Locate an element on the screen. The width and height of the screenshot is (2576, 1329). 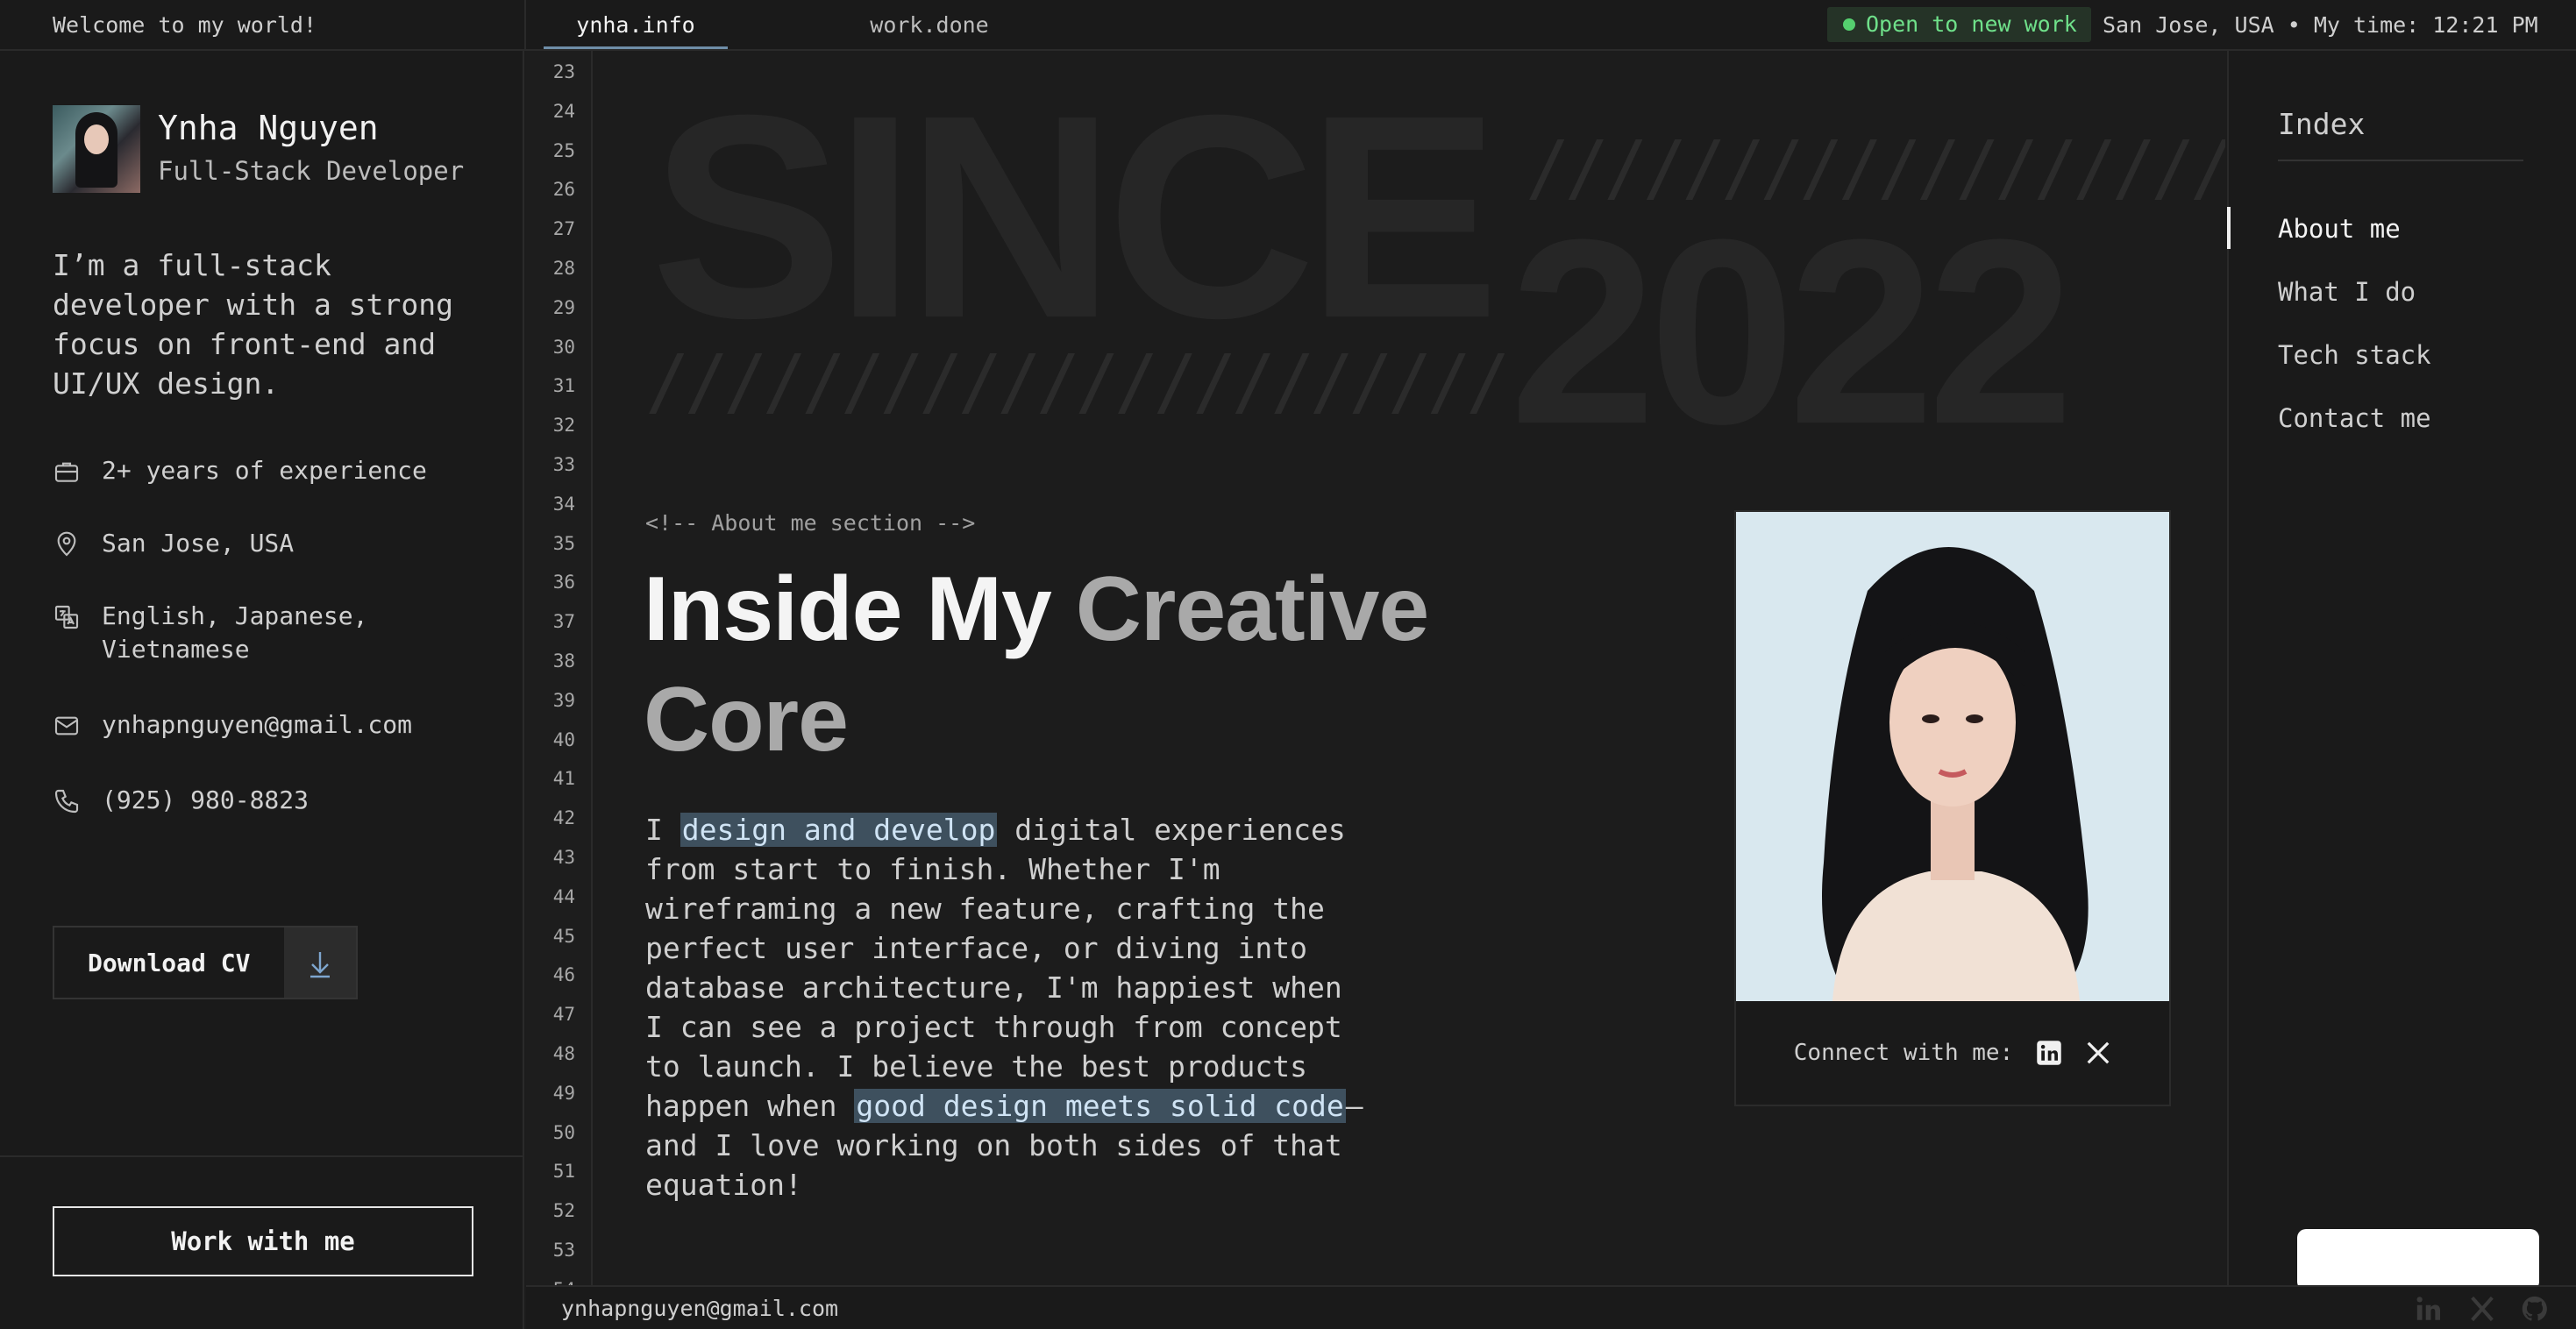
line-number: 30 is located at coordinates (563, 347).